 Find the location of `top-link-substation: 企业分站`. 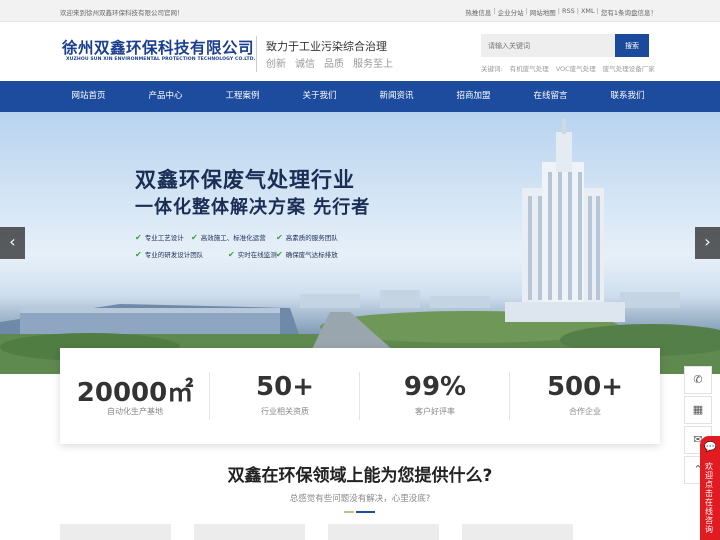

top-link-substation: 企业分站 is located at coordinates (511, 12).